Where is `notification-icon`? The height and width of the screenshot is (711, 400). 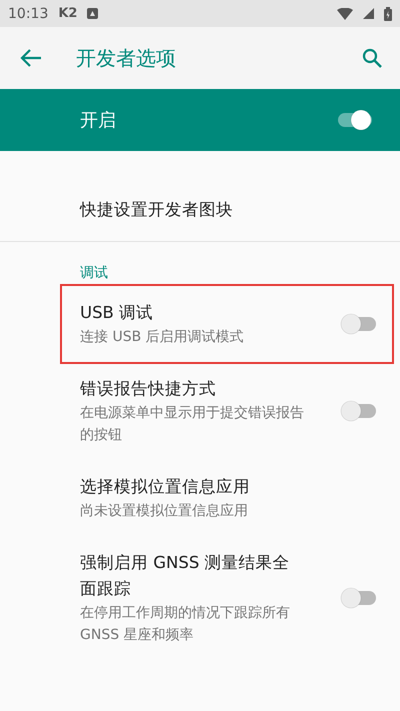 notification-icon is located at coordinates (92, 13).